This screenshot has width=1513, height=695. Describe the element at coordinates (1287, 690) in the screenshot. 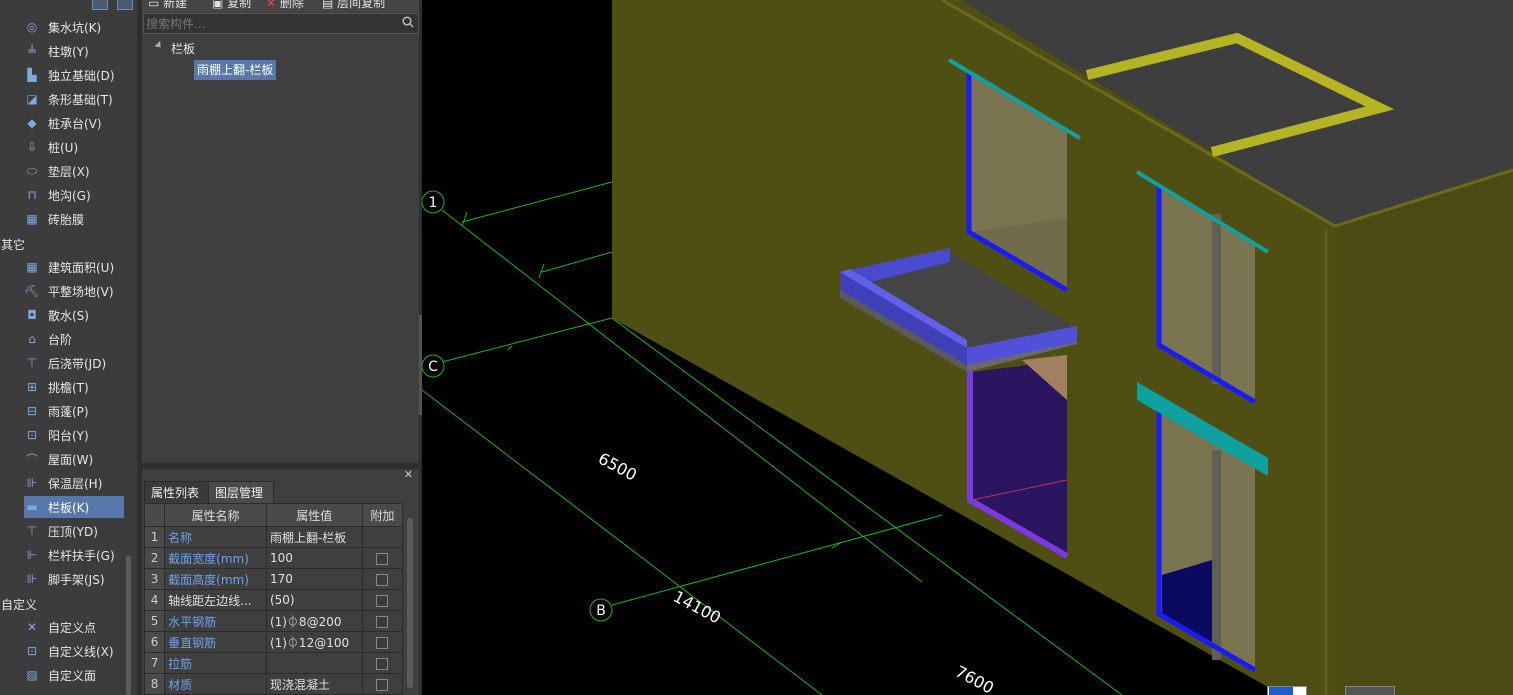

I see `coordinate-input` at that location.